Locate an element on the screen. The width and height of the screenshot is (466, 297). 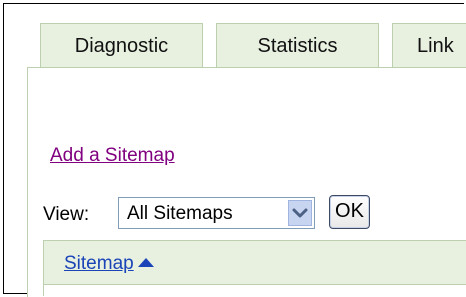
tab-diagnostic: Diagnostic is located at coordinates (121, 45).